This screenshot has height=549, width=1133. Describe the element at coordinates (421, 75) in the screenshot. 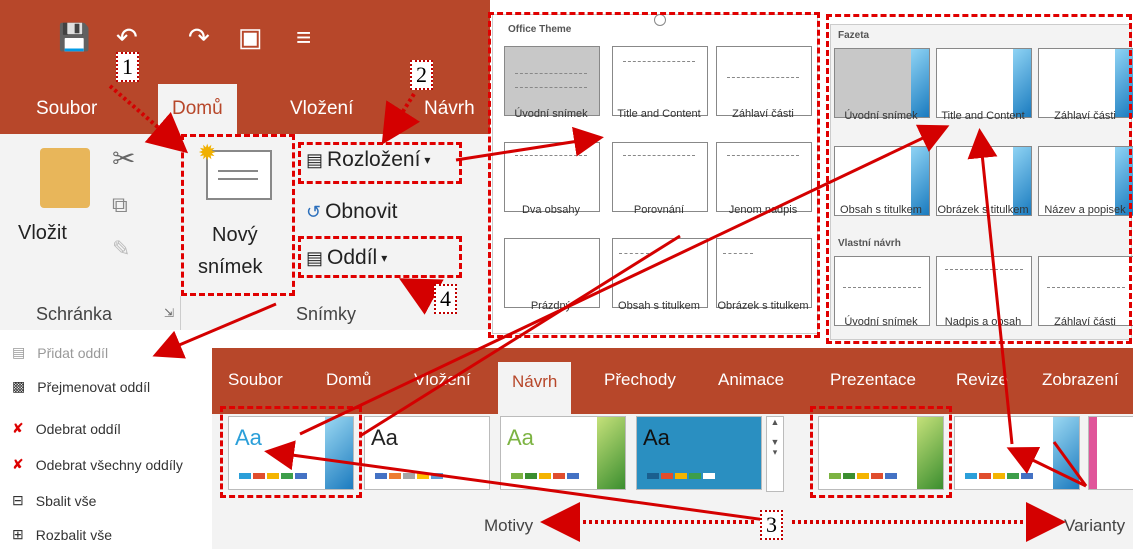

I see `callout-2: 2` at that location.